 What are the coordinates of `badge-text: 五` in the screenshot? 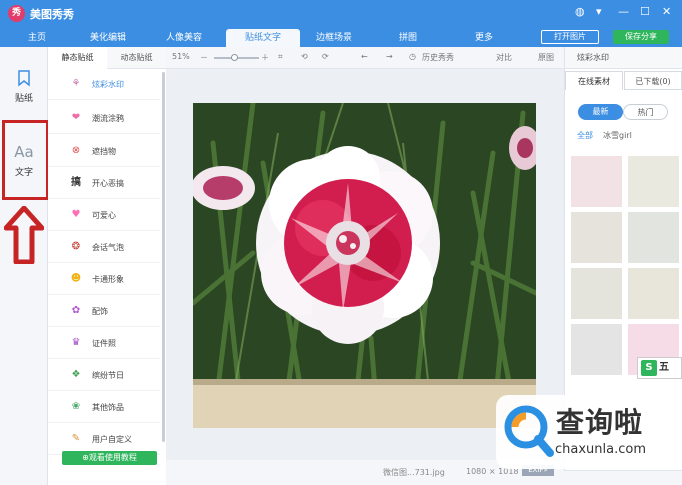 It's located at (664, 367).